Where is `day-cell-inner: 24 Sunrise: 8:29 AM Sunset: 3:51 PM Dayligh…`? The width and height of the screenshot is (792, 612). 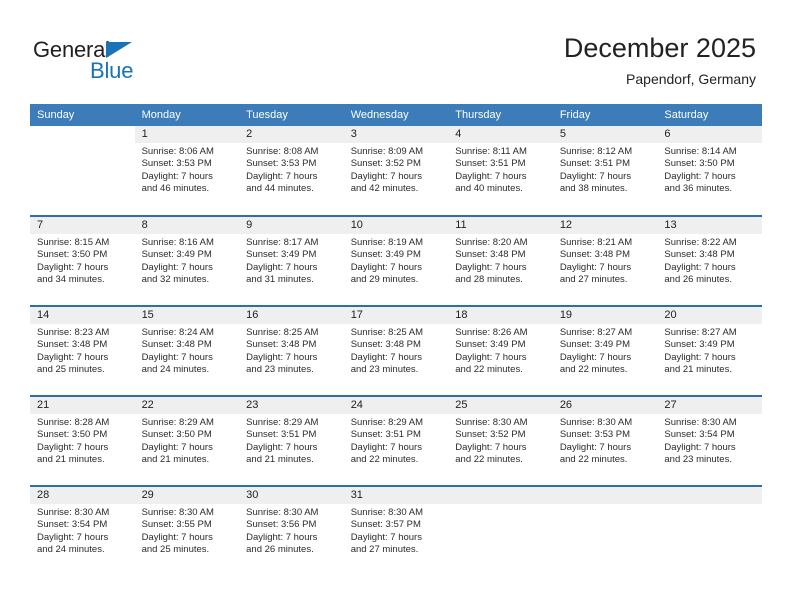
day-cell-inner: 24 Sunrise: 8:29 AM Sunset: 3:51 PM Dayligh… is located at coordinates (396, 441).